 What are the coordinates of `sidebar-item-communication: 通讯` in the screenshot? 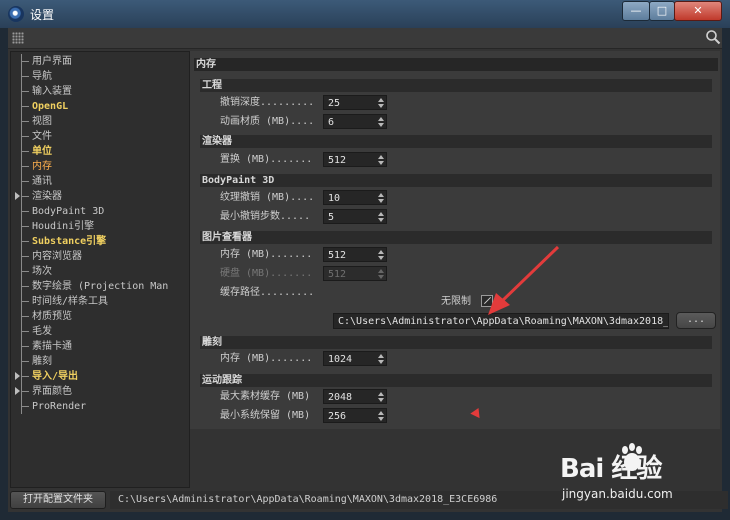 It's located at (33, 181).